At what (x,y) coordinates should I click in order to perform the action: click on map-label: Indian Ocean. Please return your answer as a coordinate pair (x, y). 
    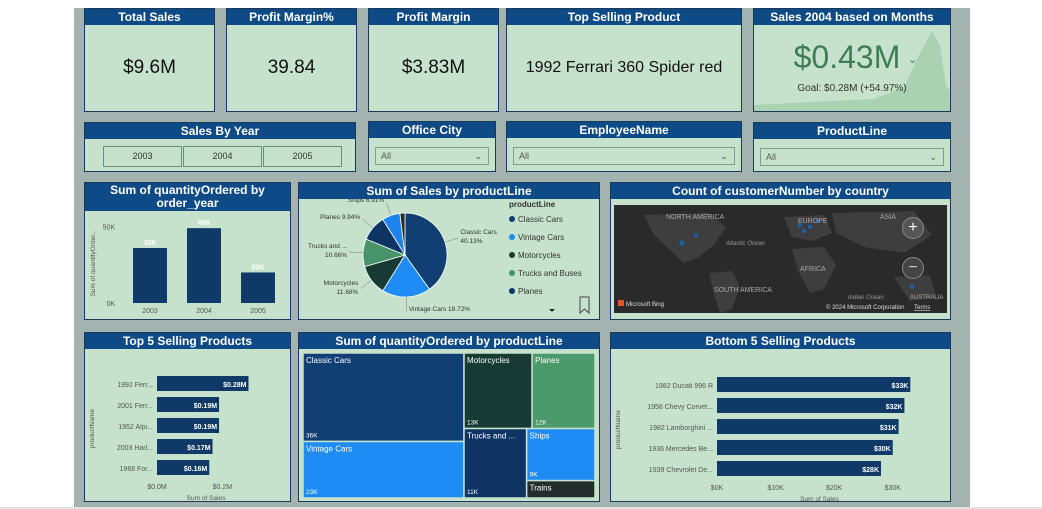
    Looking at the image, I should click on (866, 298).